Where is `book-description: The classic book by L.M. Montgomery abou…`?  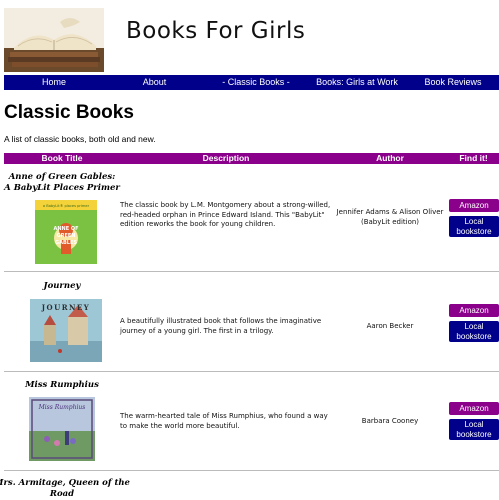 book-description: The classic book by L.M. Montgomery abou… is located at coordinates (225, 214).